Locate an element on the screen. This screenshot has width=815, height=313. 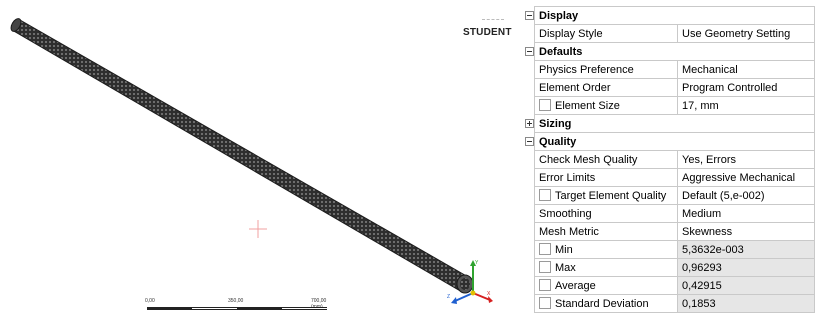
property-name: Smoothing is located at coordinates (606, 213).